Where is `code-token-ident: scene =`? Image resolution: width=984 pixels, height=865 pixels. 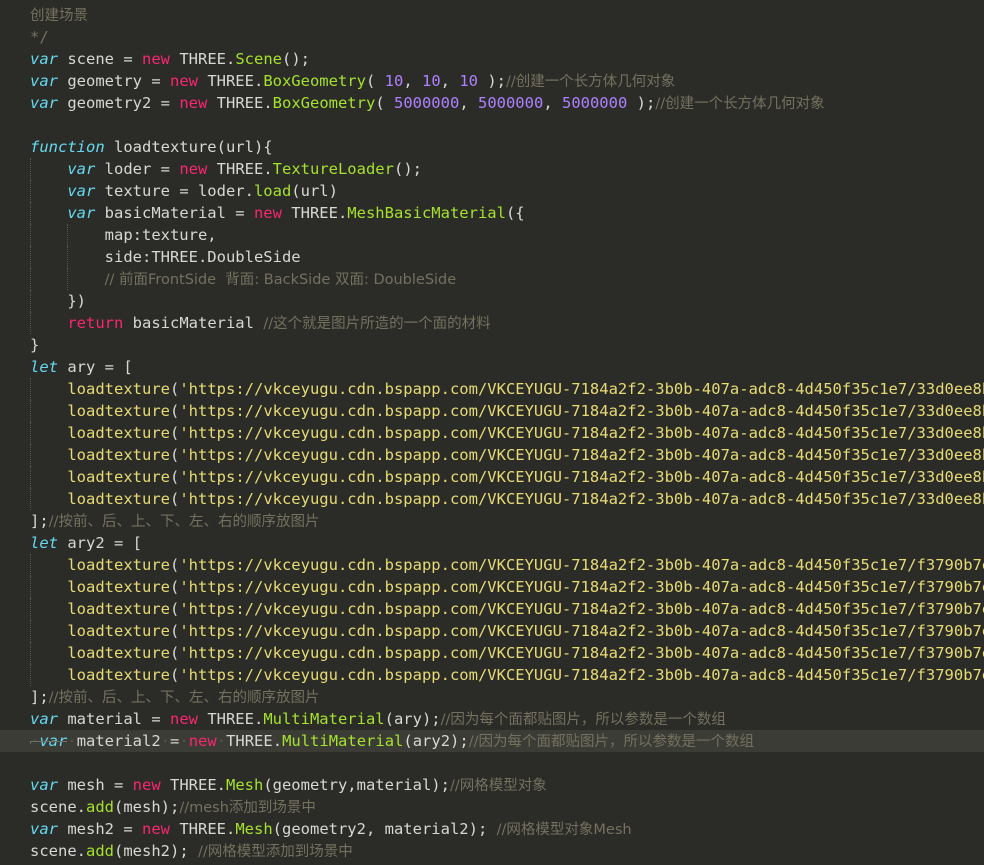
code-token-ident: scene = is located at coordinates (100, 59).